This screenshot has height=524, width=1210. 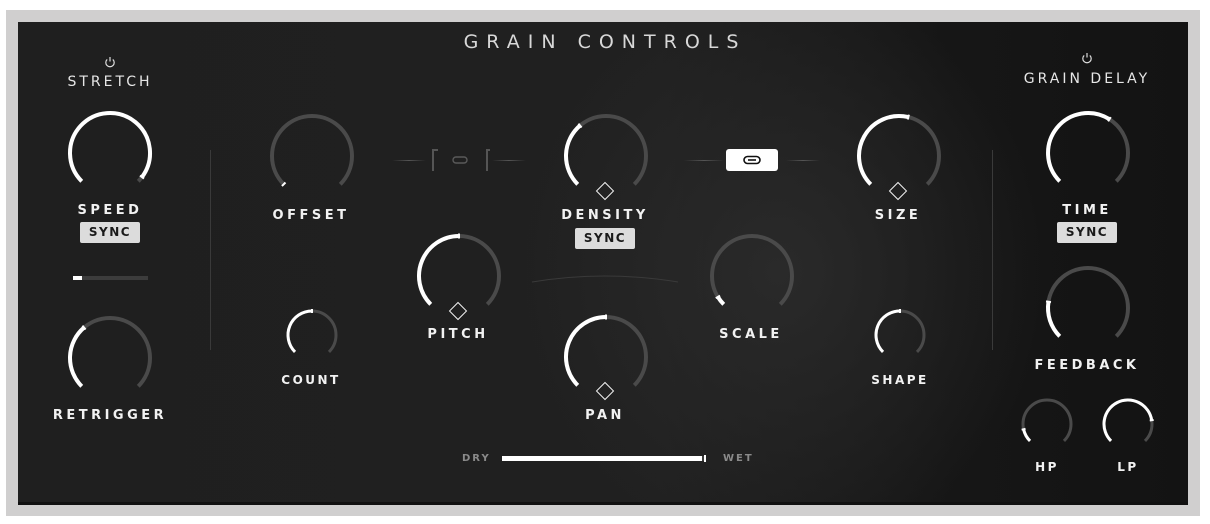 What do you see at coordinates (751, 334) in the screenshot?
I see `scale-label: SCALE` at bounding box center [751, 334].